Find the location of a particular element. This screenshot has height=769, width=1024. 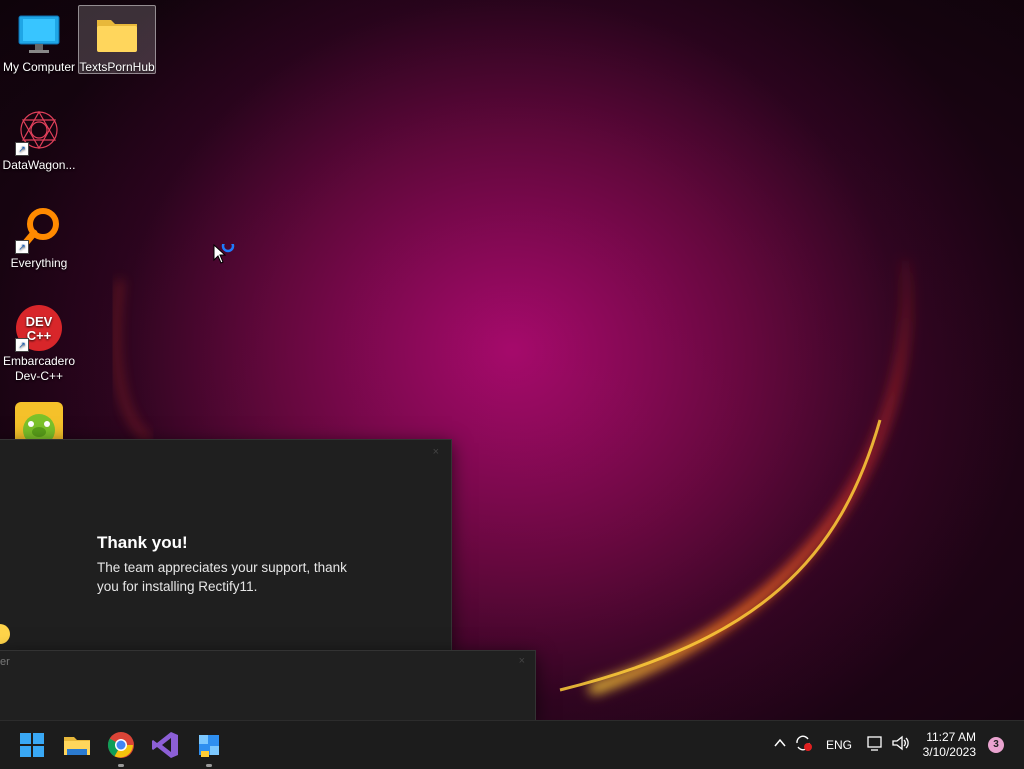

chevron-up-icon is located at coordinates (780, 742).